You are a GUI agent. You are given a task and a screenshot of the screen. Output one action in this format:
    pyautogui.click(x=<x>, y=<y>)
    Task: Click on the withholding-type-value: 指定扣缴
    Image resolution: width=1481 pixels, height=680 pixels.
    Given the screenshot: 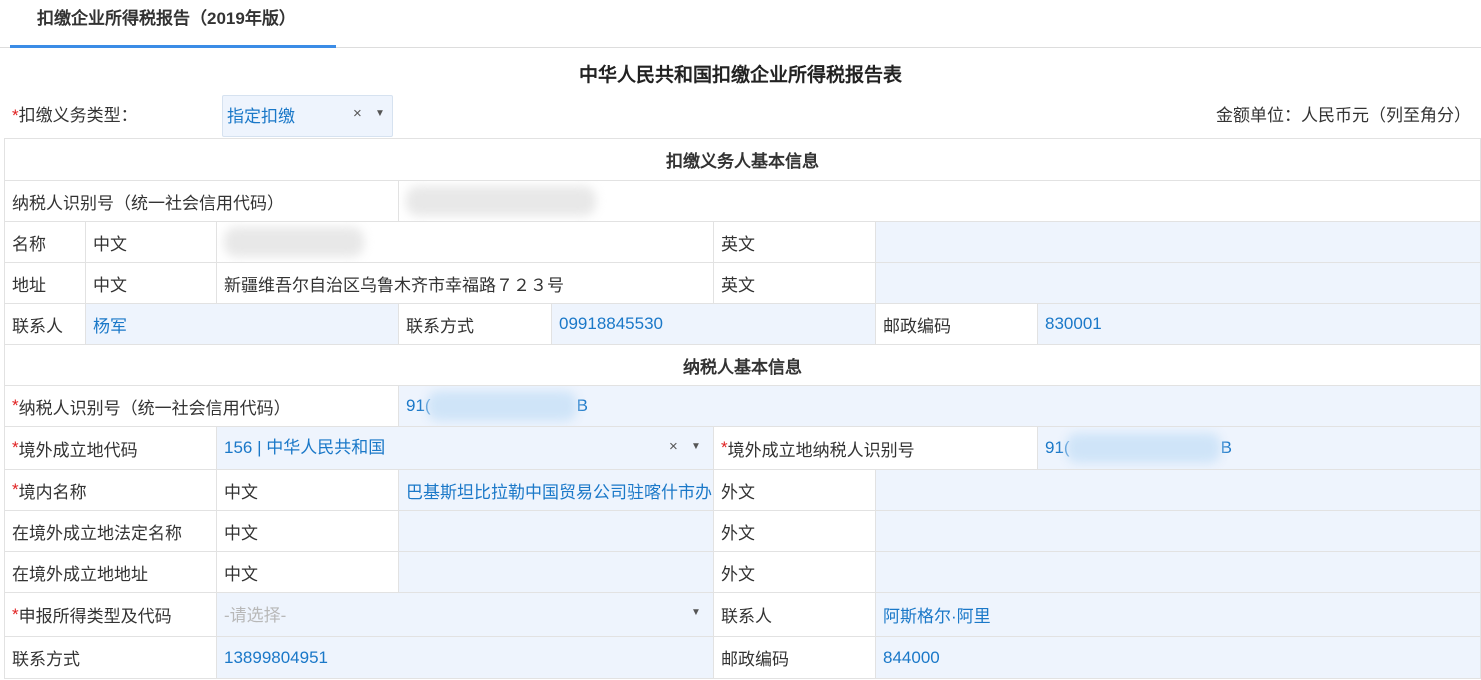 What is the action you would take?
    pyautogui.click(x=261, y=116)
    